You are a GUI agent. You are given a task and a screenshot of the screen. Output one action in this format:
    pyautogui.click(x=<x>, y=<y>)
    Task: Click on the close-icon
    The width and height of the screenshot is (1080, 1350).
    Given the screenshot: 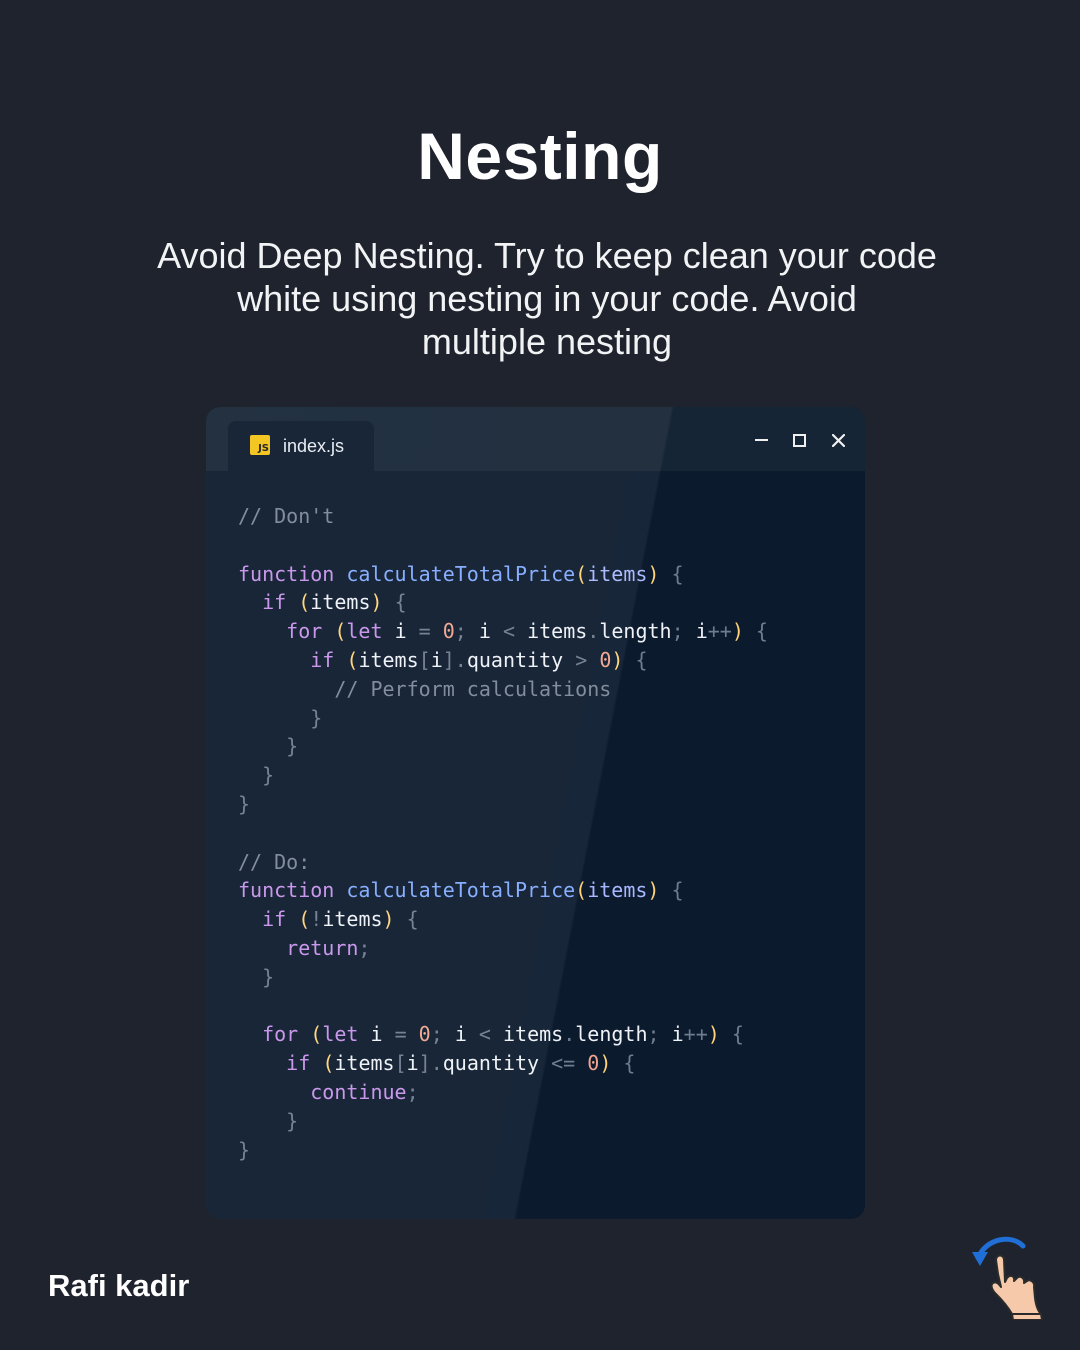 What is the action you would take?
    pyautogui.click(x=838, y=440)
    